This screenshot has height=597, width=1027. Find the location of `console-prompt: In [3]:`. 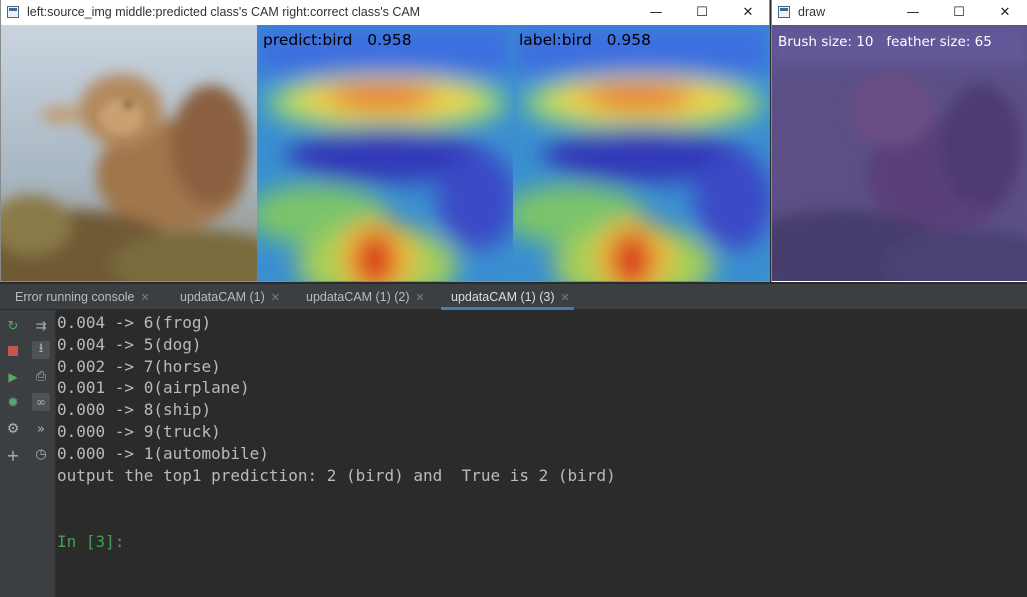

console-prompt: In [3]: is located at coordinates (90, 541).